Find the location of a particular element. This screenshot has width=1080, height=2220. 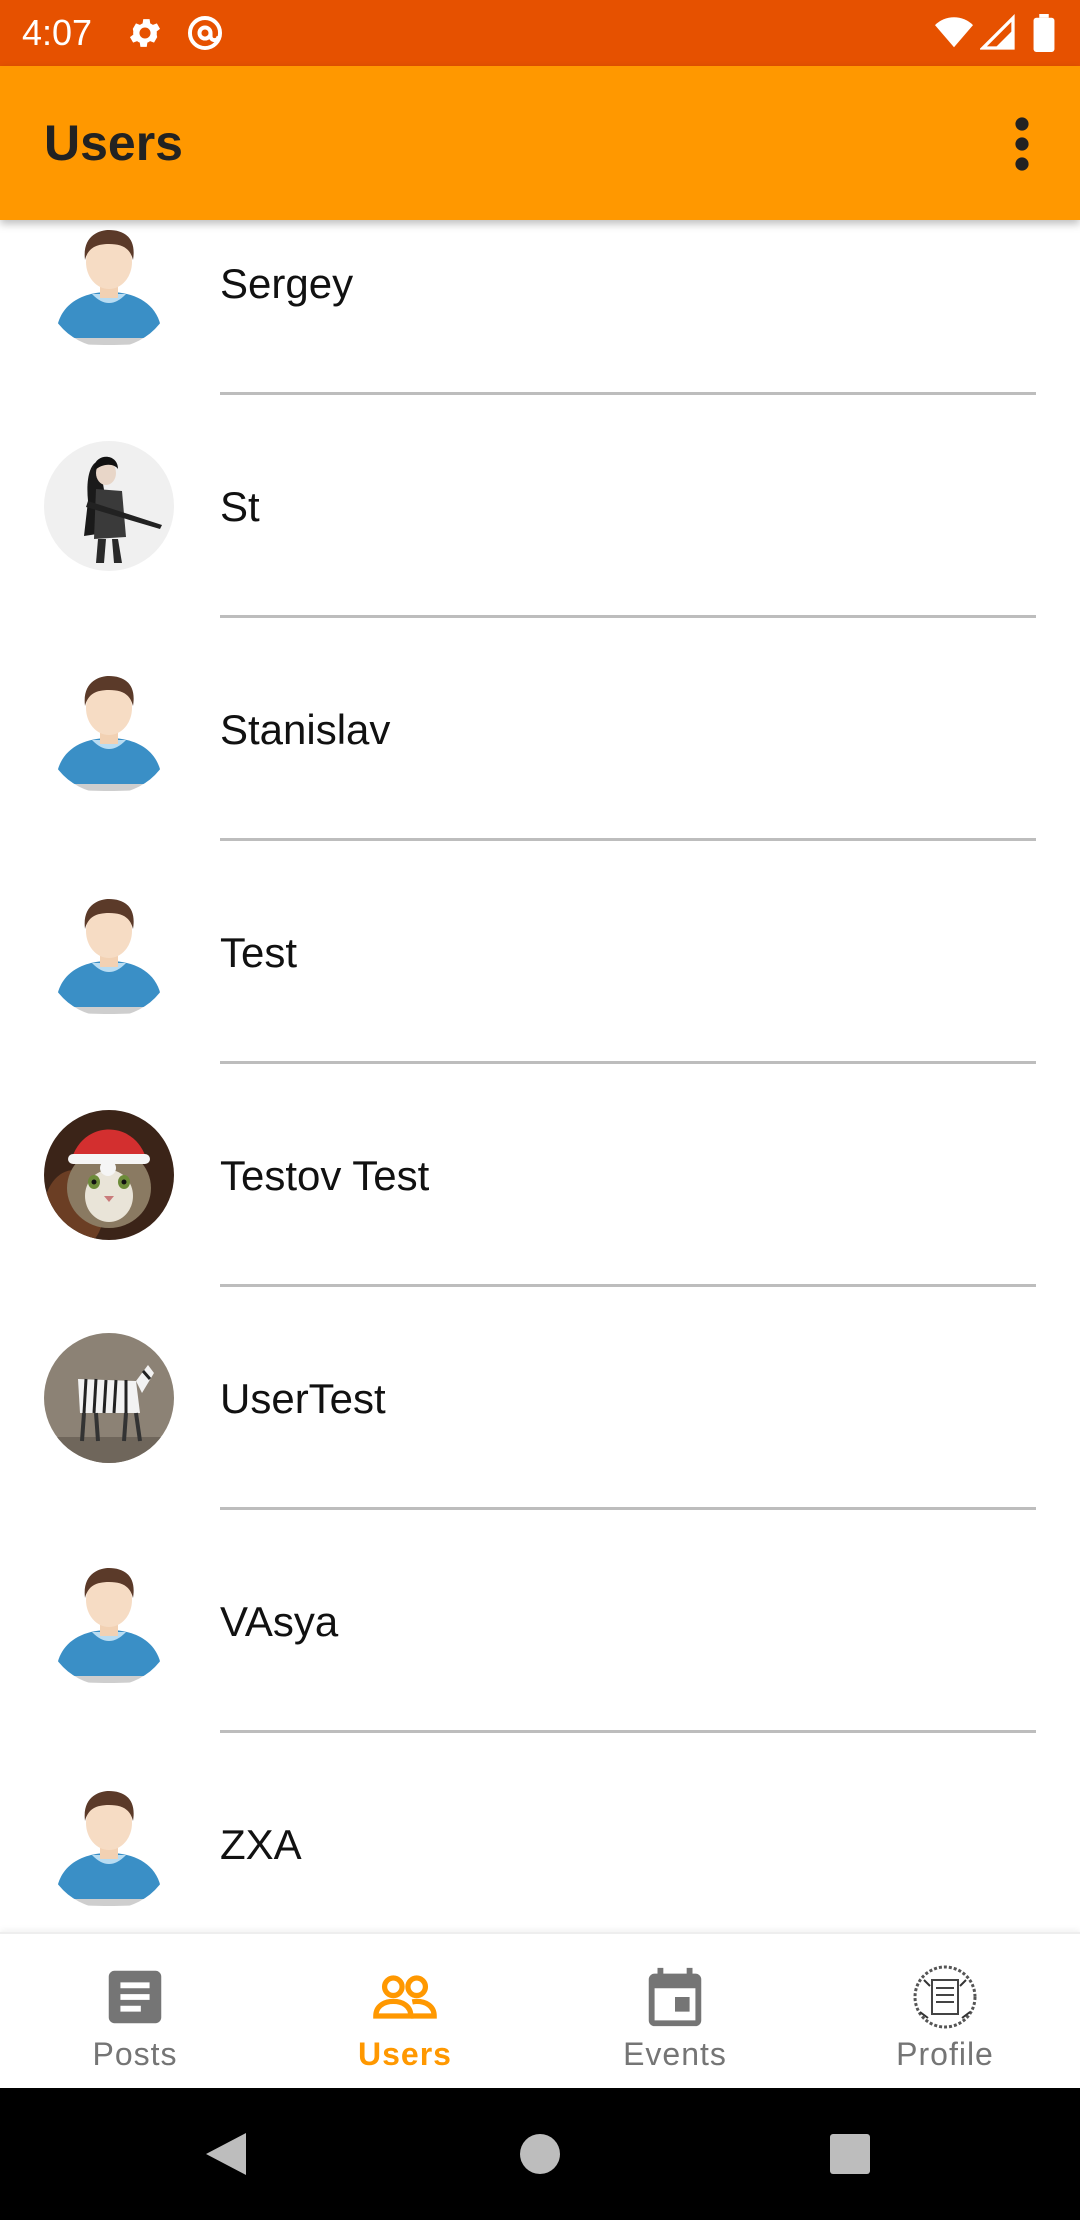

user-name: UserTest is located at coordinates (303, 1398).